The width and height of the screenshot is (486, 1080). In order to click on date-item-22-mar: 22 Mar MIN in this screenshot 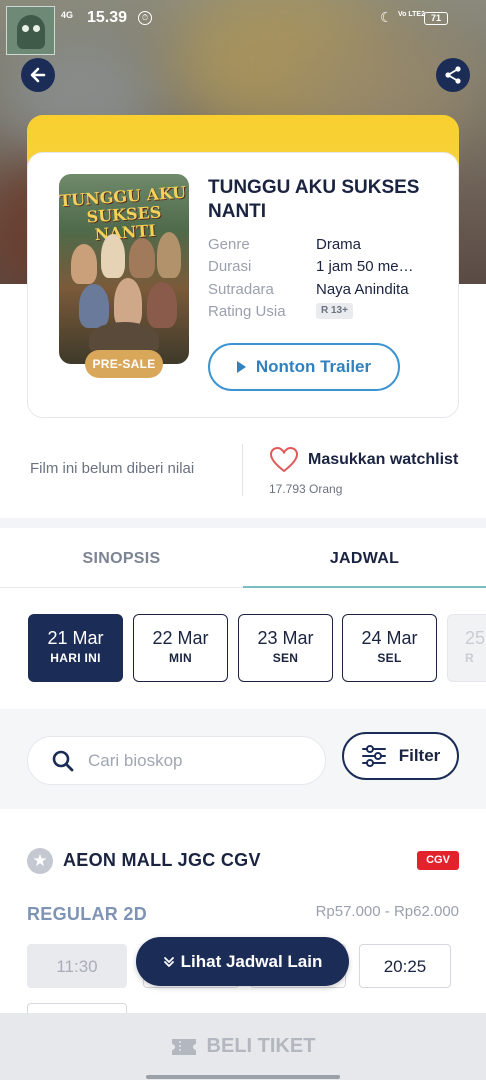, I will do `click(180, 648)`.